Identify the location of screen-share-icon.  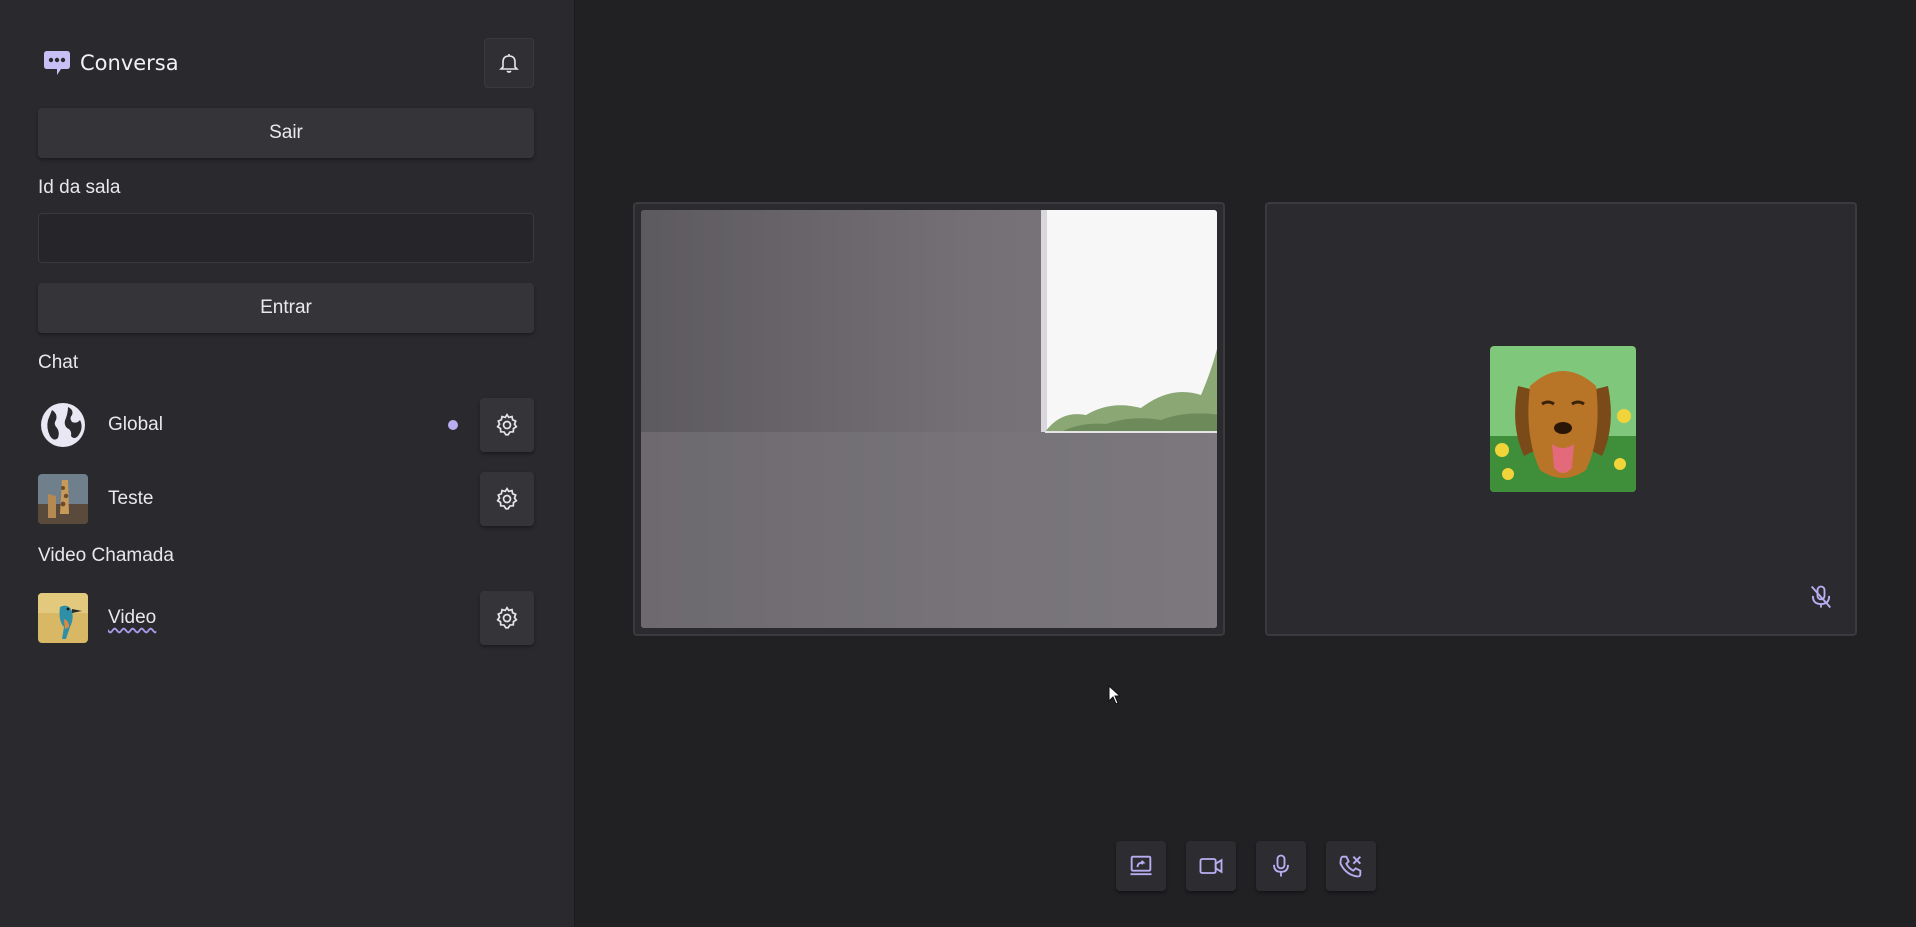
(1141, 865).